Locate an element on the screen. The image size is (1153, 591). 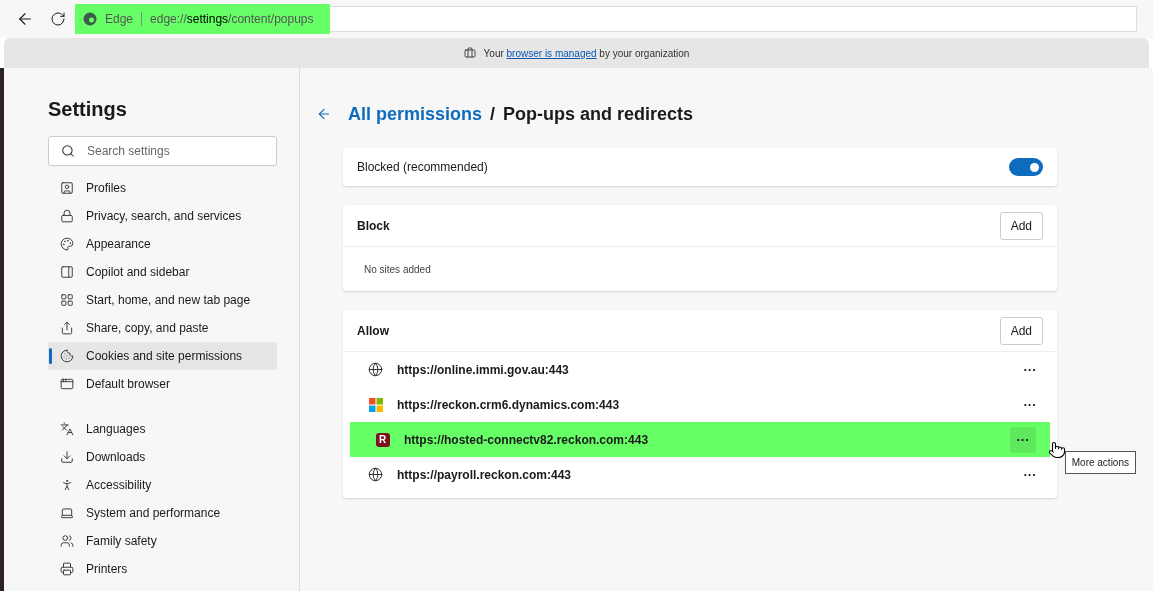
window-icon is located at coordinates (67, 384).